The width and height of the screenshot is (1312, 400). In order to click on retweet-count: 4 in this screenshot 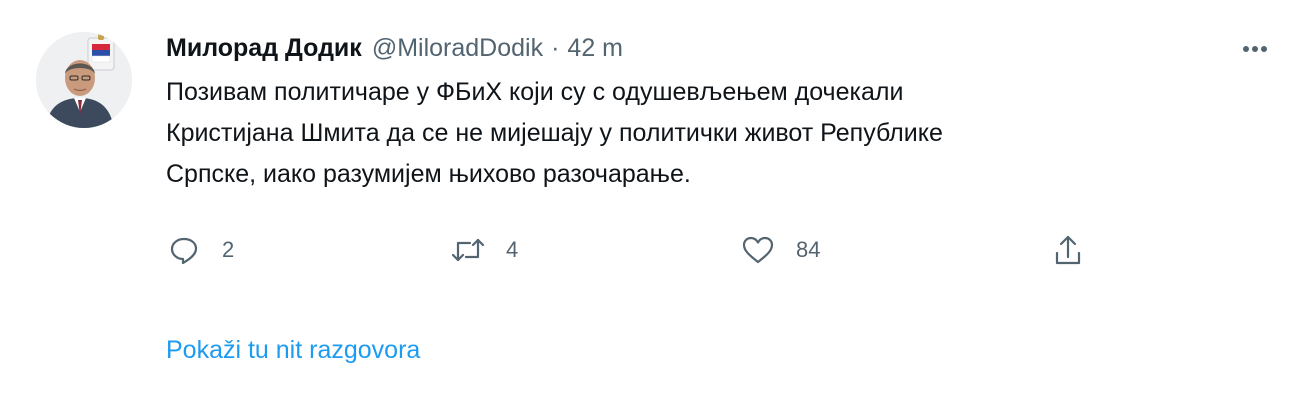, I will do `click(512, 249)`.